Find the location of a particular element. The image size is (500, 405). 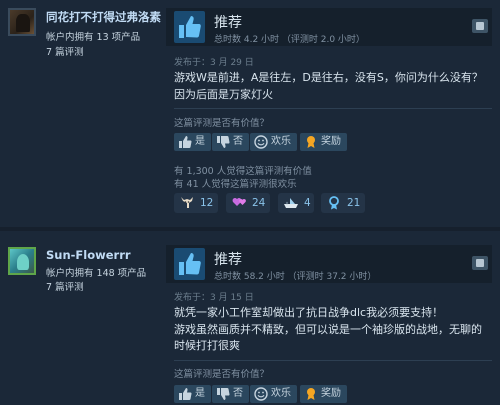

product-count: 帐户内拥有 148 项产品 is located at coordinates (96, 273).